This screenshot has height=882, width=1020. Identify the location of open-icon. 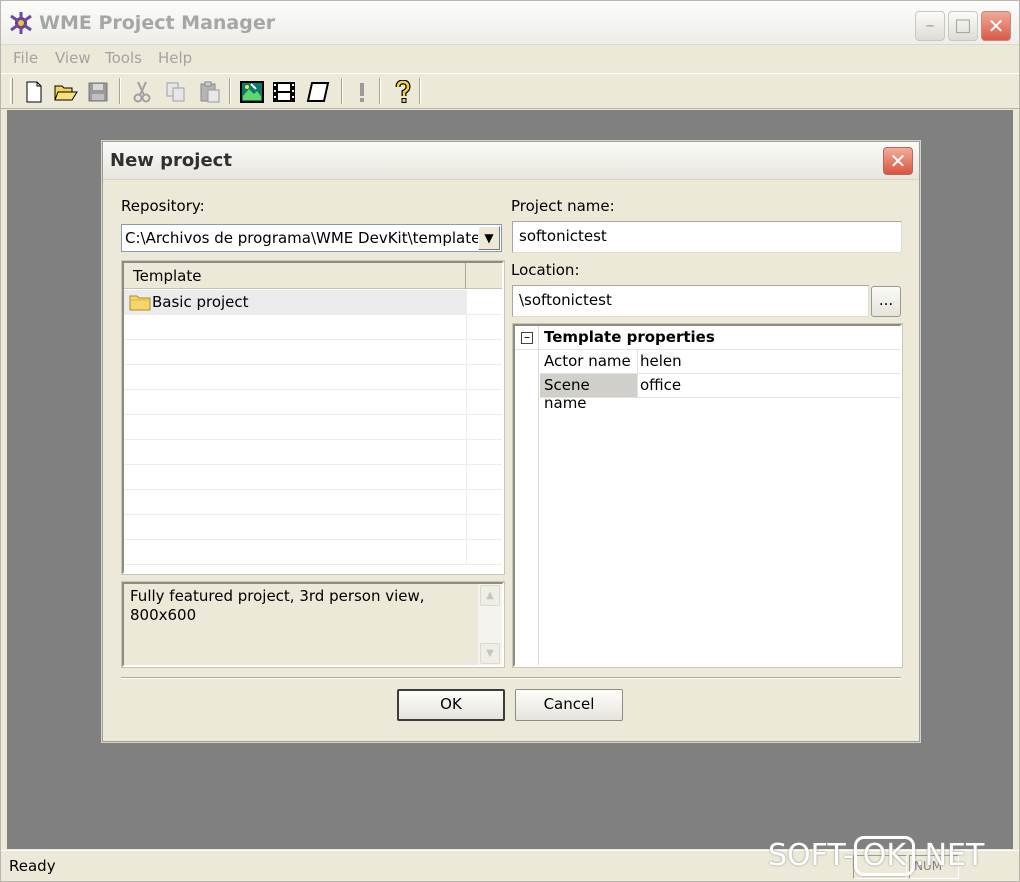
(66, 92).